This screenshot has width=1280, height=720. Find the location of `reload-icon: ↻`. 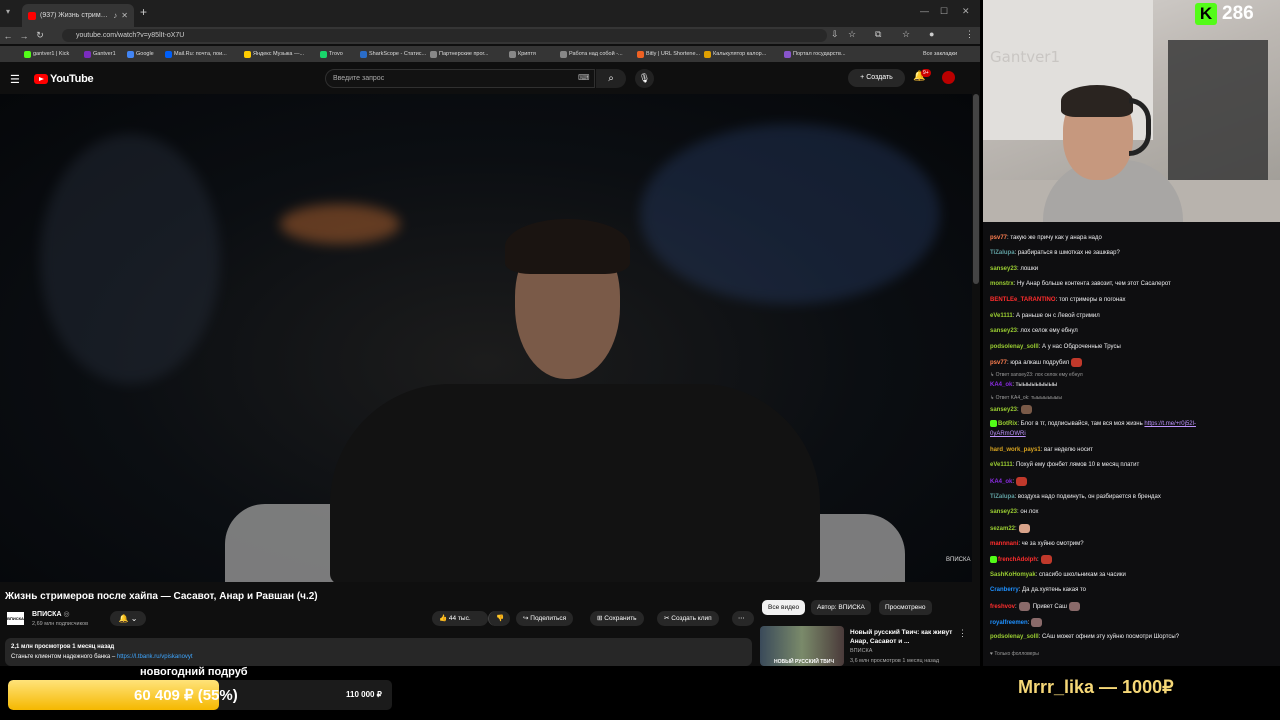

reload-icon: ↻ is located at coordinates (40, 35).